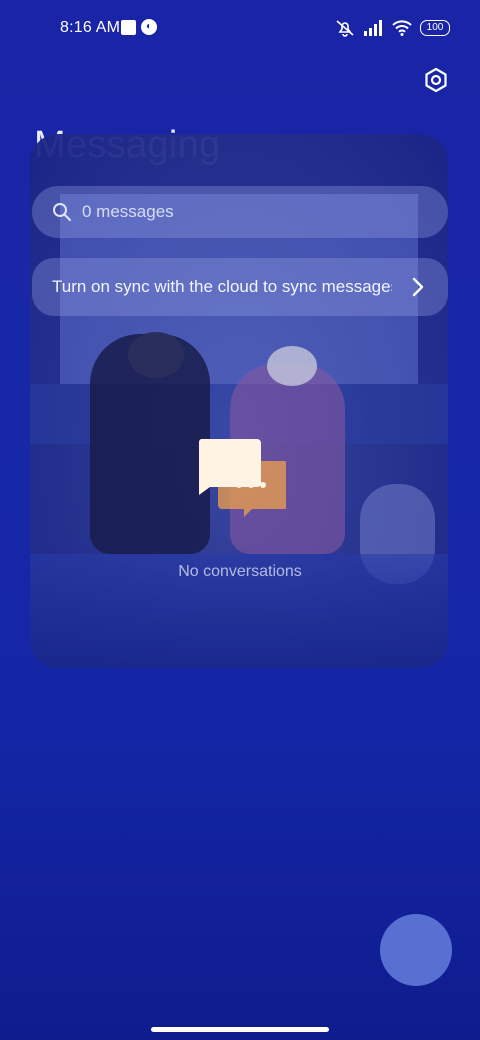 This screenshot has width=480, height=1040. What do you see at coordinates (240, 212) in the screenshot?
I see `search-input: 0 messages` at bounding box center [240, 212].